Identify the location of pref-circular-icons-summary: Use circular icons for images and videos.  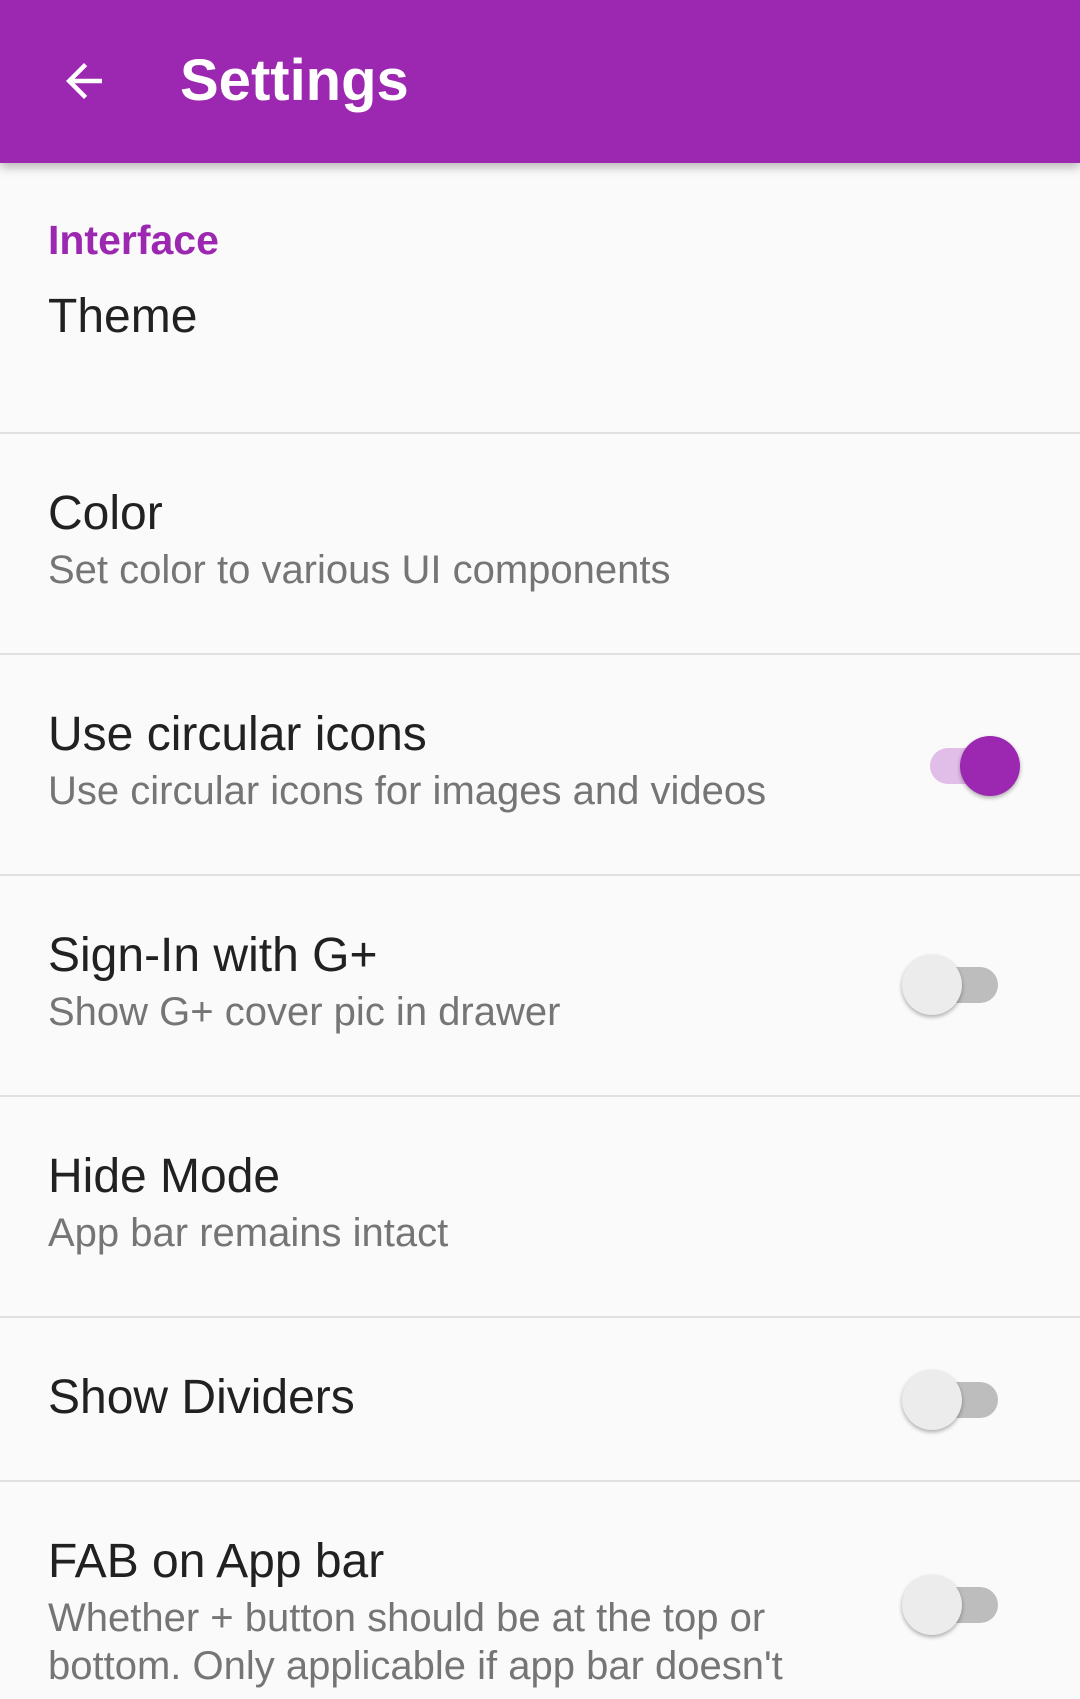
(407, 791).